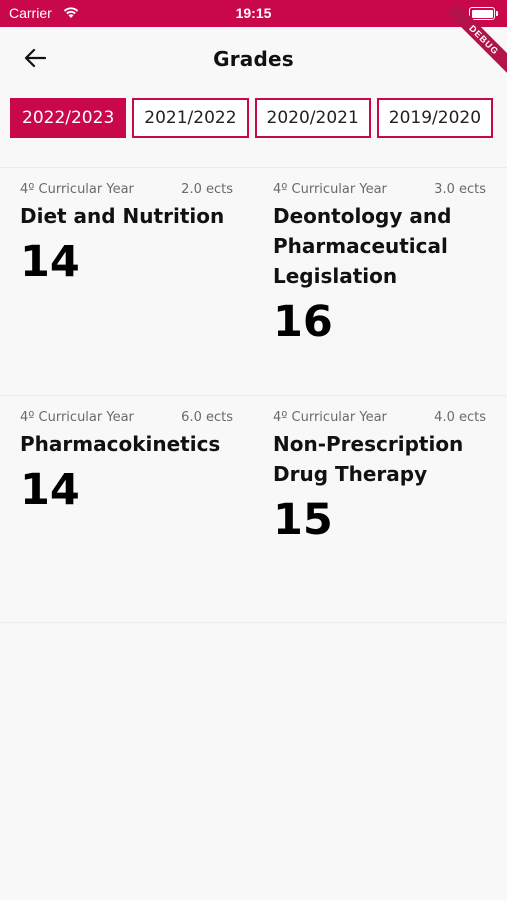 Image resolution: width=507 pixels, height=900 pixels. Describe the element at coordinates (312, 118) in the screenshot. I see `tab-2020-2021: 2020/2021` at that location.